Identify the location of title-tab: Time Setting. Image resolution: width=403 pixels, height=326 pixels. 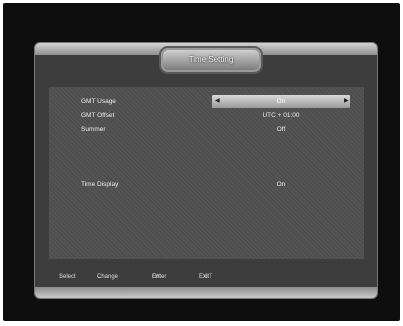
(211, 60).